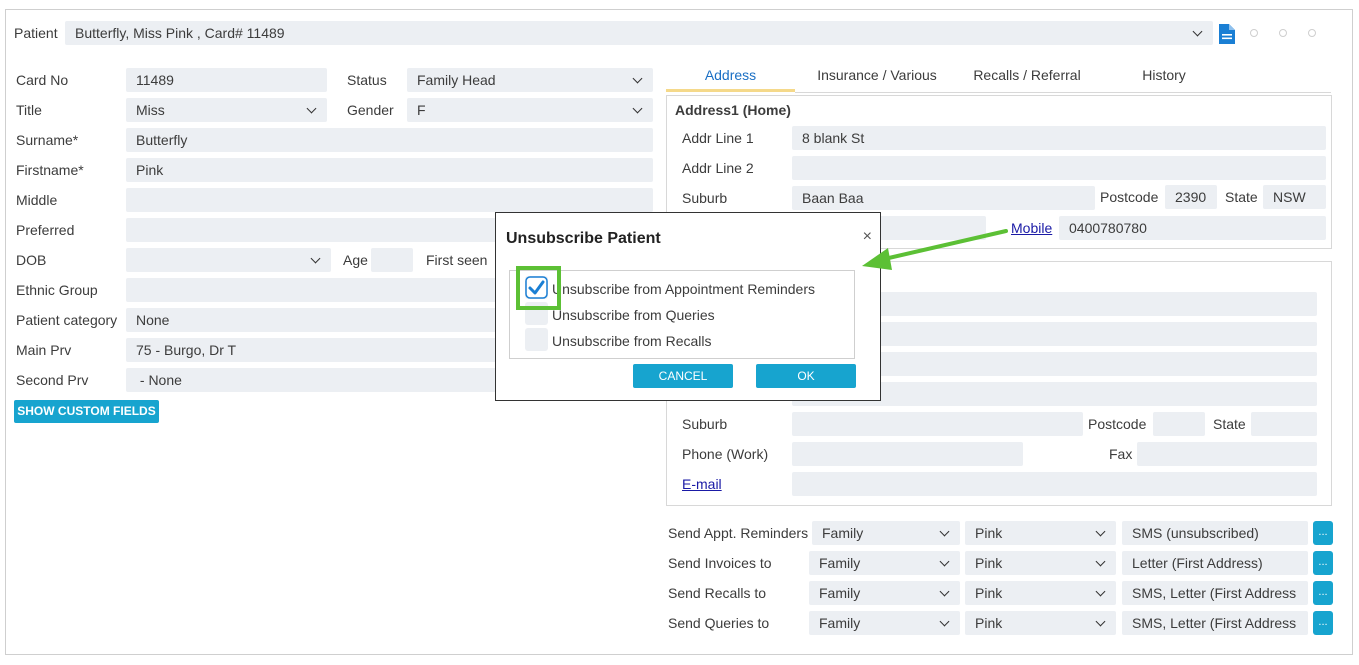  I want to click on send-queries-who-value: Family, so click(840, 623).